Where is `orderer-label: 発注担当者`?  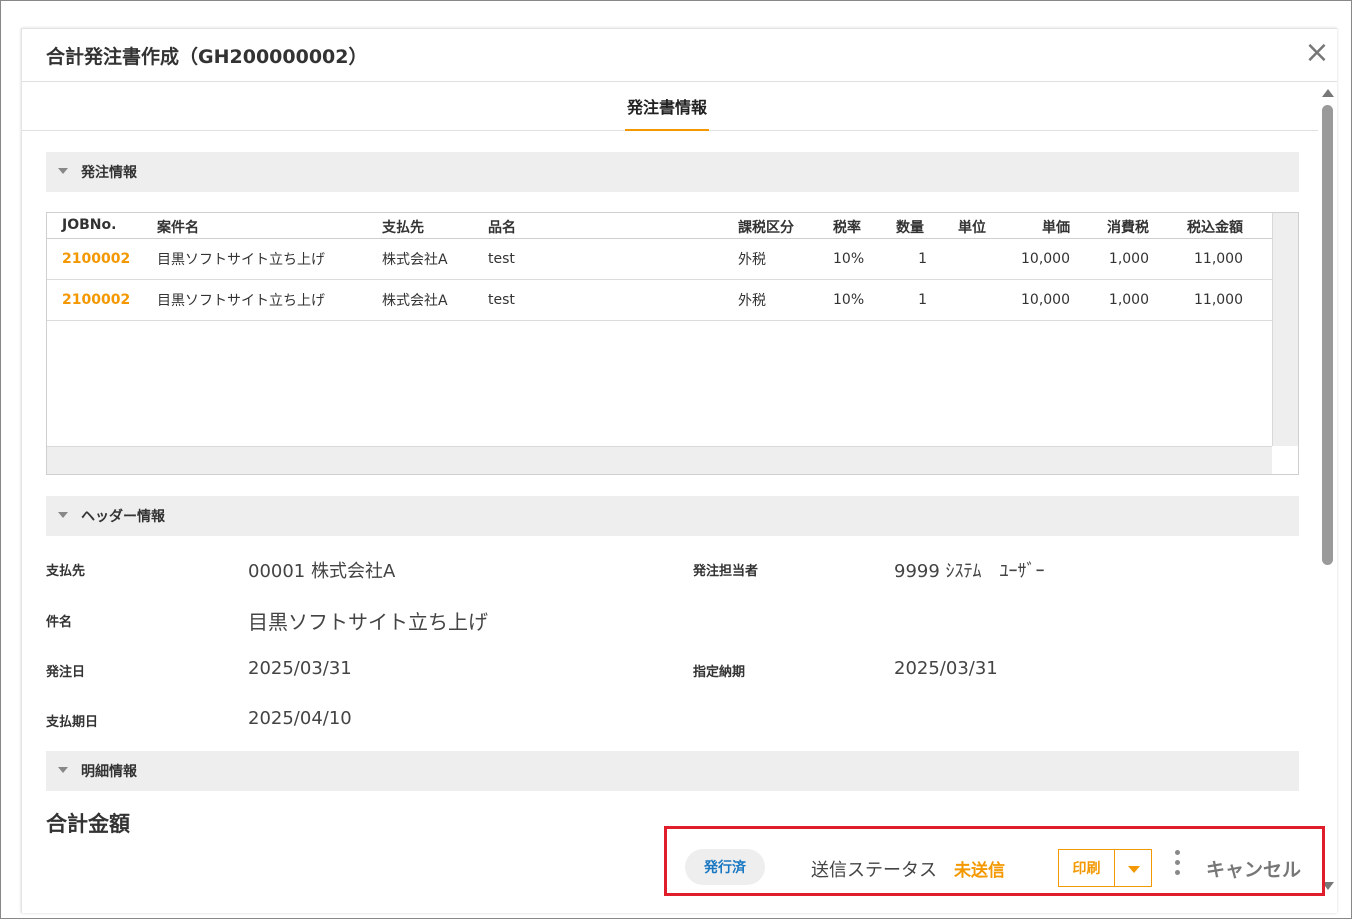
orderer-label: 発注担当者 is located at coordinates (726, 571).